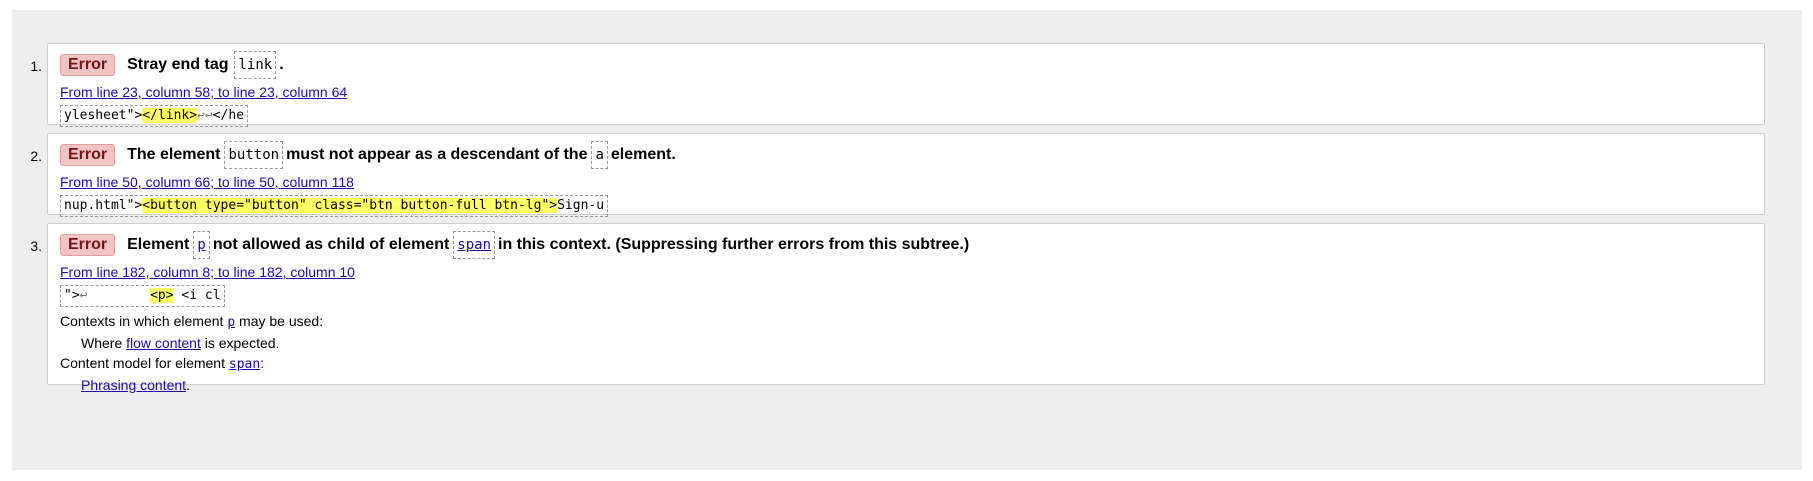  I want to click on content-model-label: Content model for element span:, so click(906, 364).